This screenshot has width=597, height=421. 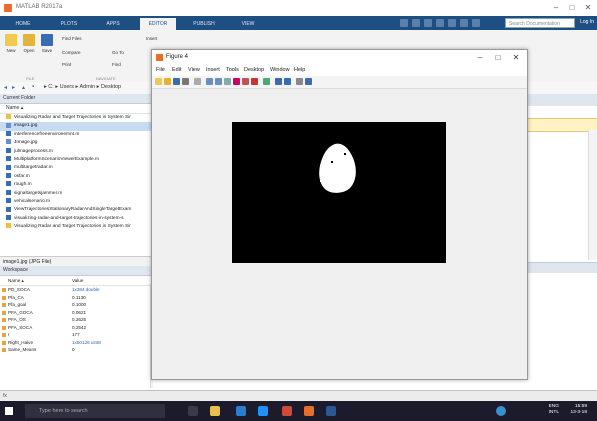 I want to click on file-list-item: julmageprocess.m, so click(x=76, y=151).